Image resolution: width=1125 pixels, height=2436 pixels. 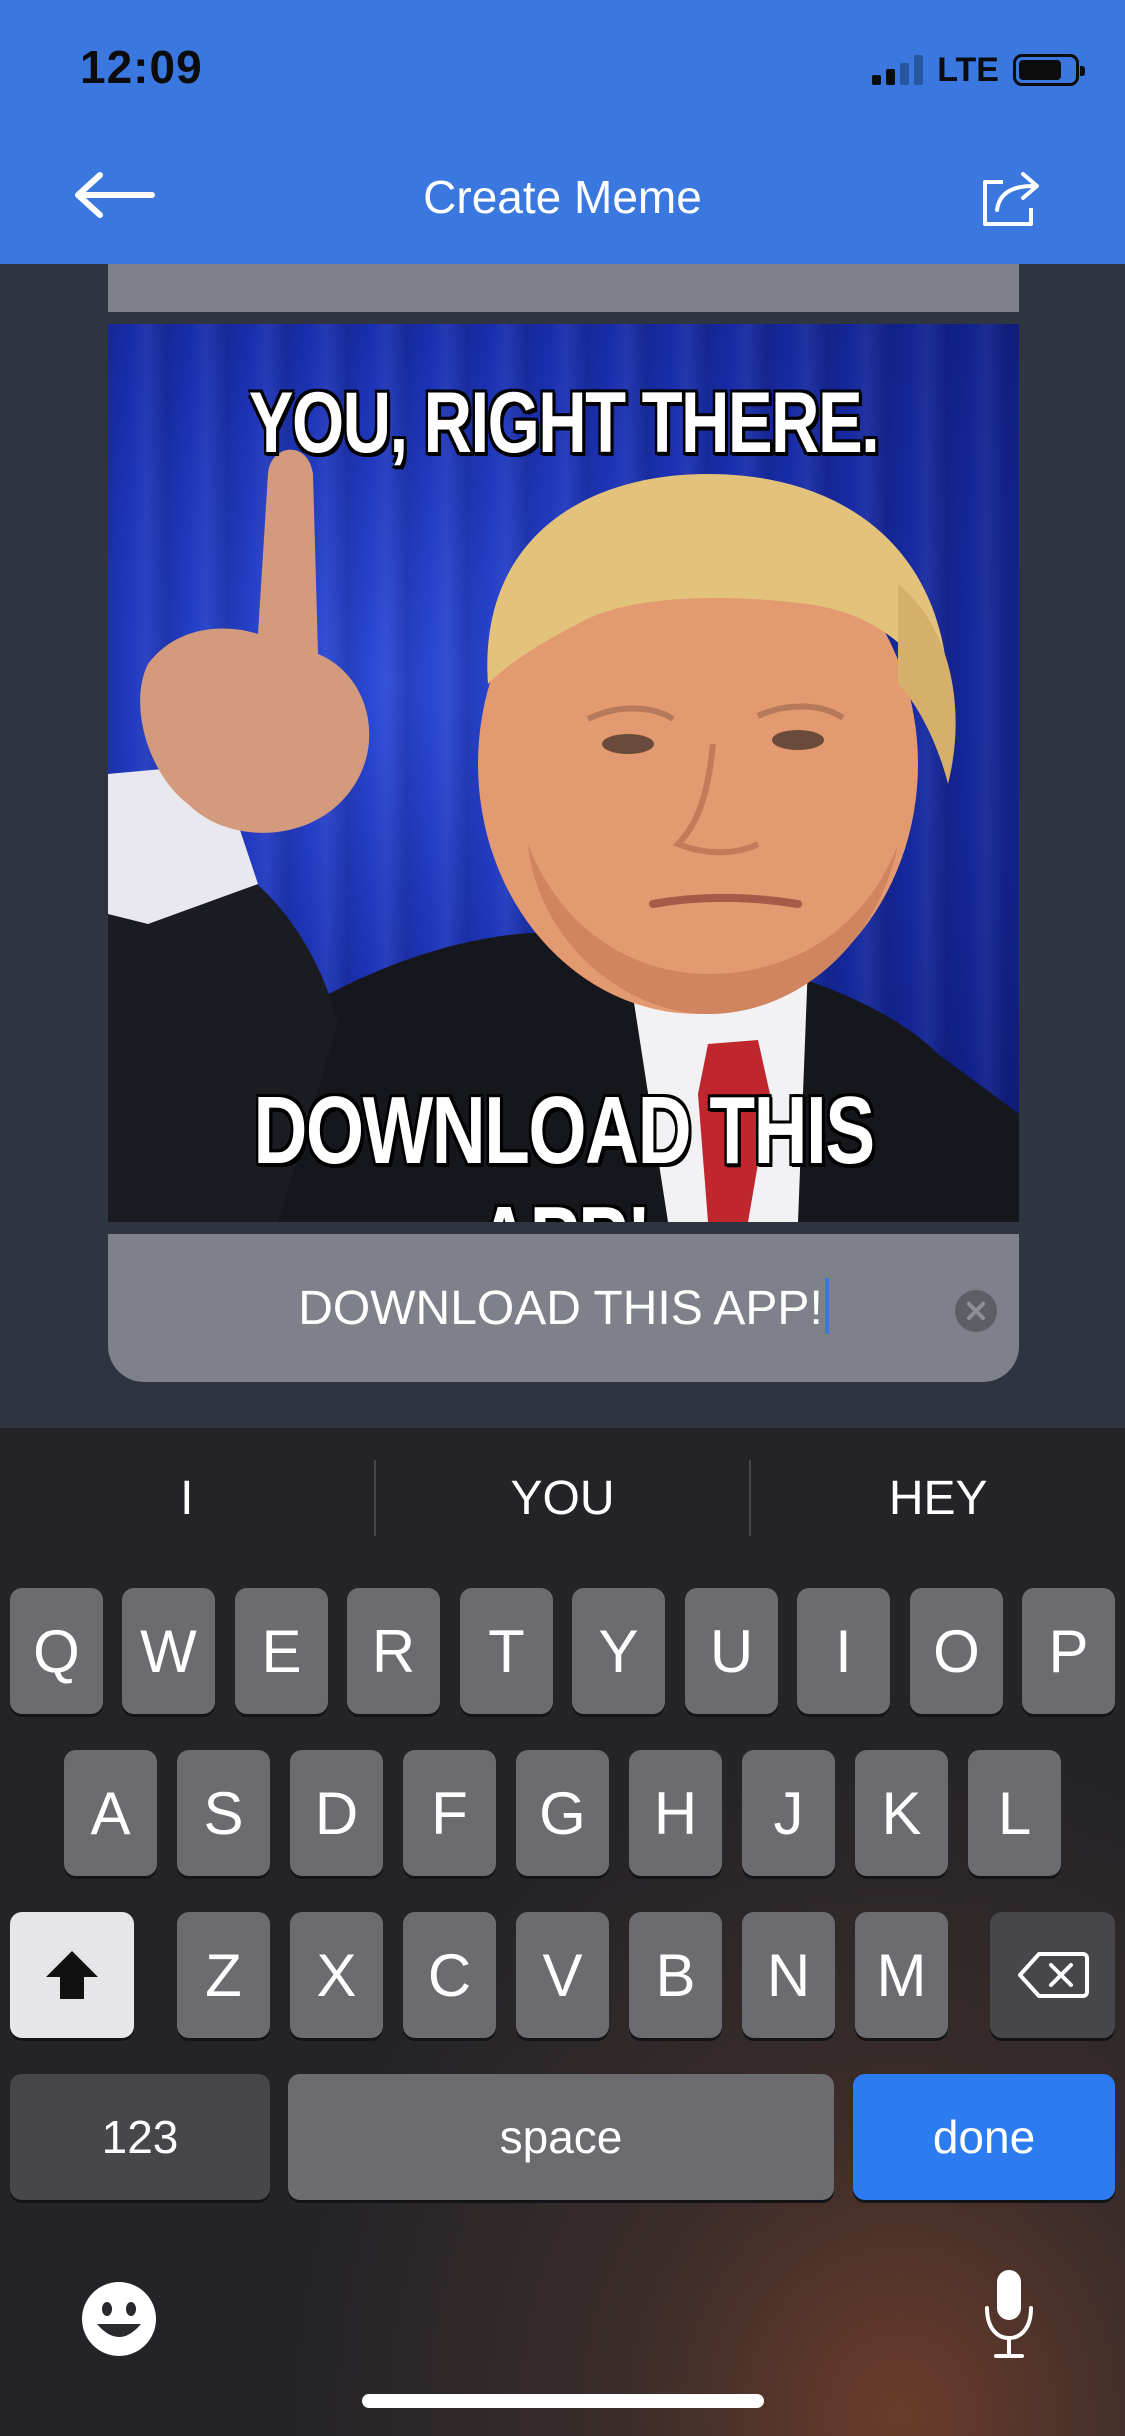 I want to click on meme-top-strip, so click(x=563, y=288).